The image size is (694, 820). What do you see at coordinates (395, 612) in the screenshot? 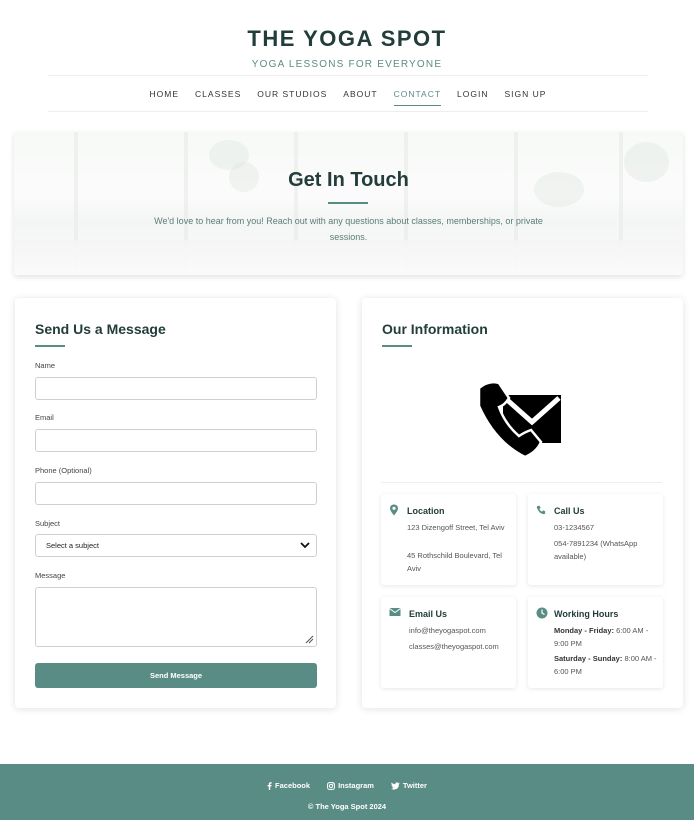
I see `envelope-icon` at bounding box center [395, 612].